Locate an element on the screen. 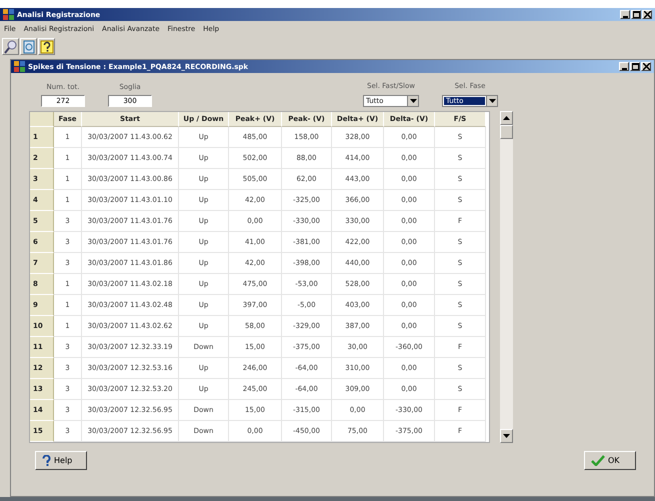  scrollbar is located at coordinates (506, 277).